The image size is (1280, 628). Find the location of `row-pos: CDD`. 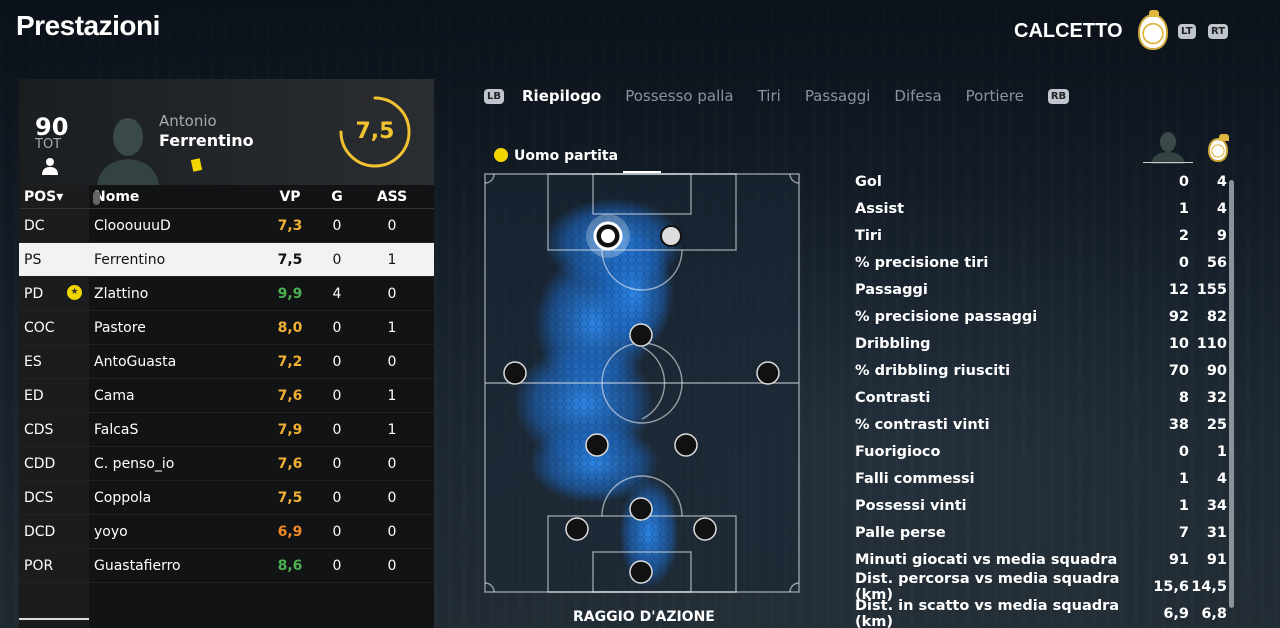

row-pos: CDD is located at coordinates (40, 463).